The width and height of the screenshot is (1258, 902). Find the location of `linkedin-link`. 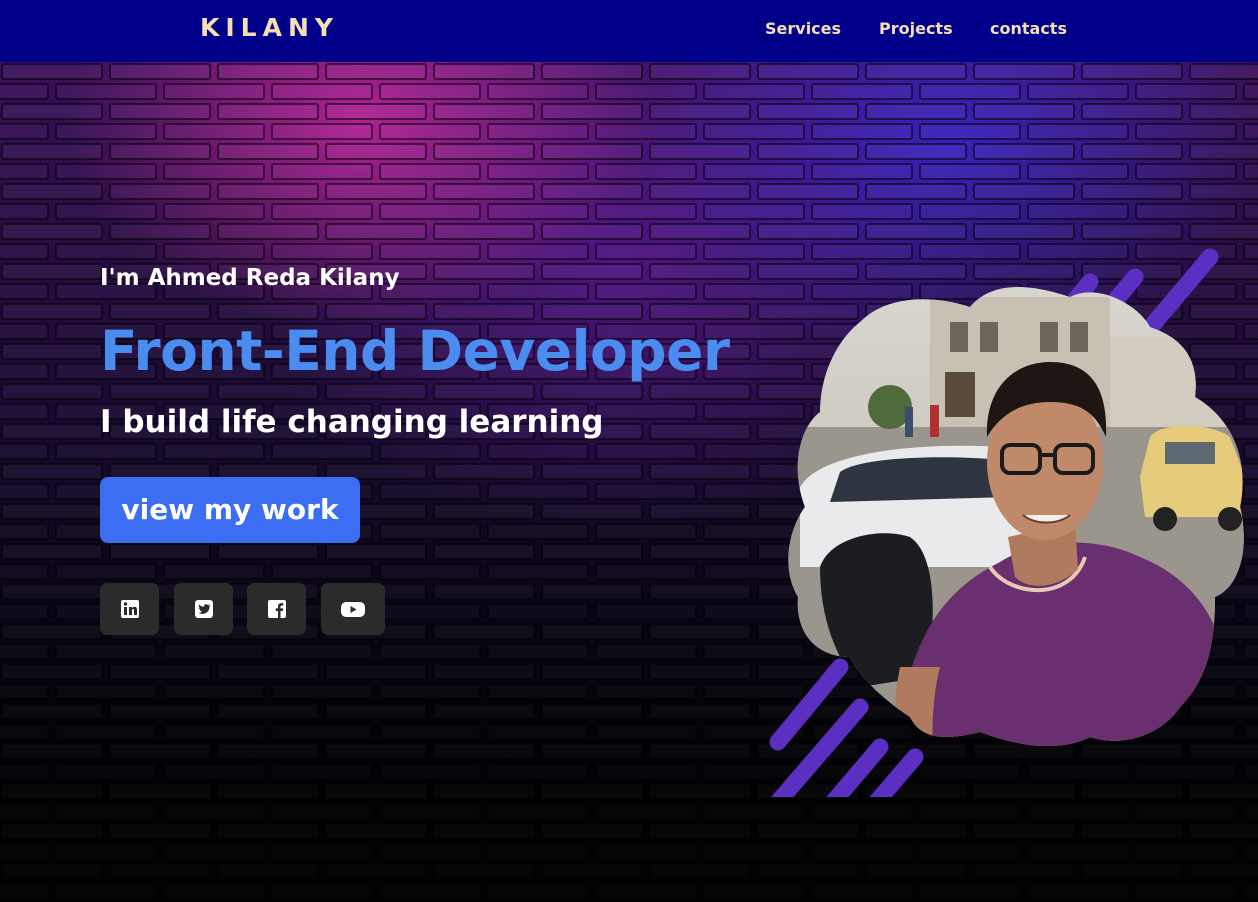

linkedin-link is located at coordinates (129, 609).